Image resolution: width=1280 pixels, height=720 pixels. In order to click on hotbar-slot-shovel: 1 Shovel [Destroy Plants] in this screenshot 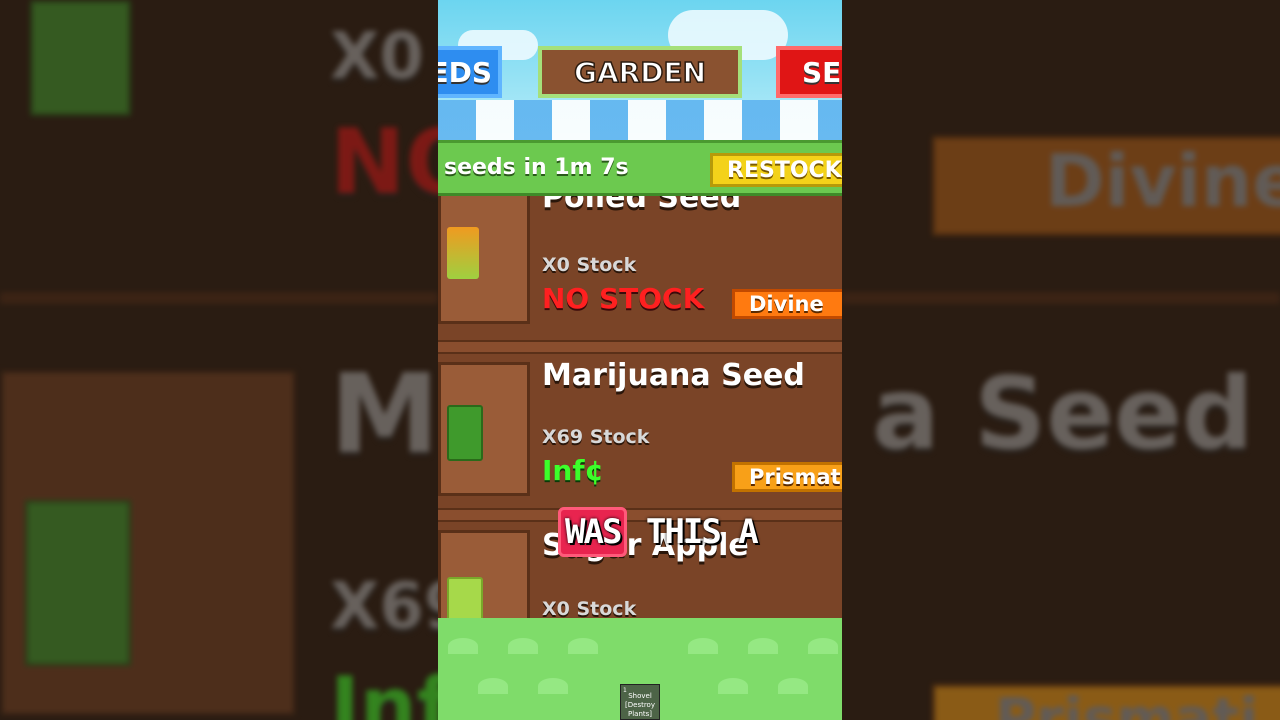, I will do `click(640, 702)`.